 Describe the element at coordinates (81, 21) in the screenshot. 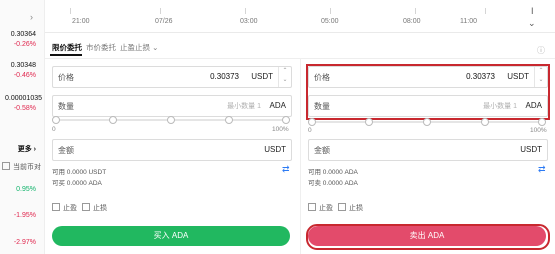

I see `time-tick: 21:00` at that location.